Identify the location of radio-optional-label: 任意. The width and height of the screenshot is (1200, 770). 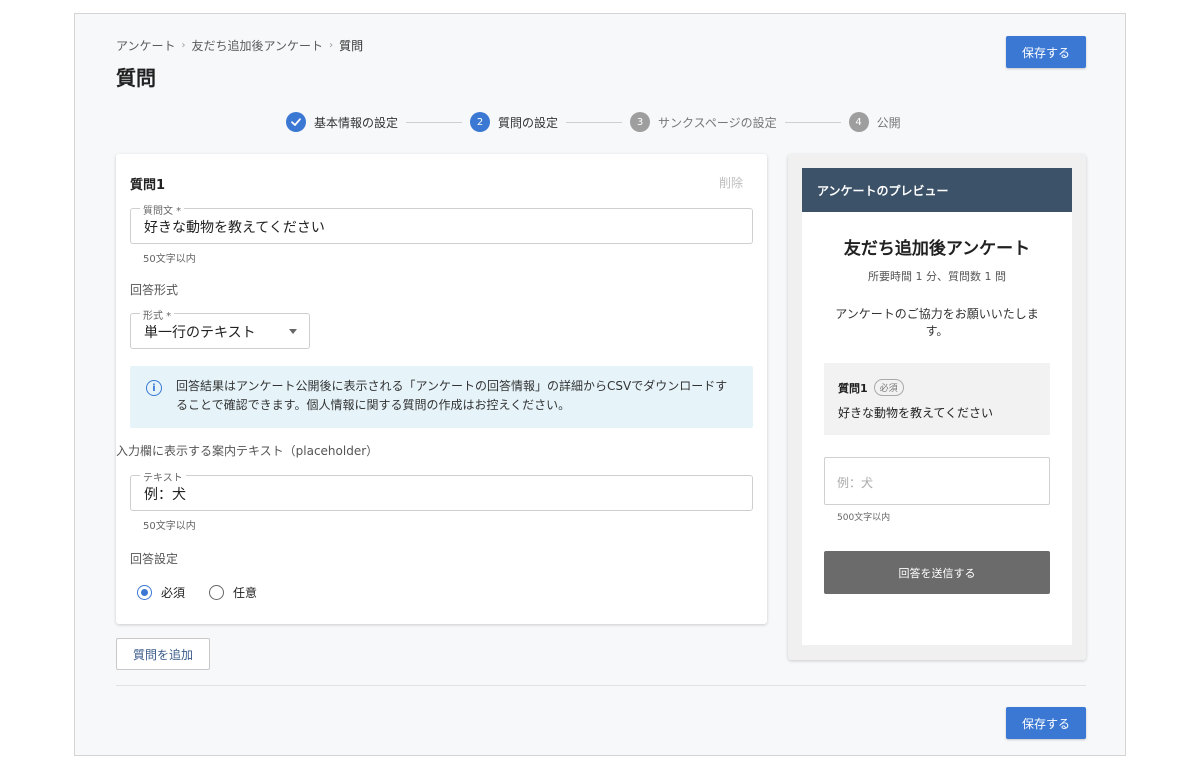
(245, 593).